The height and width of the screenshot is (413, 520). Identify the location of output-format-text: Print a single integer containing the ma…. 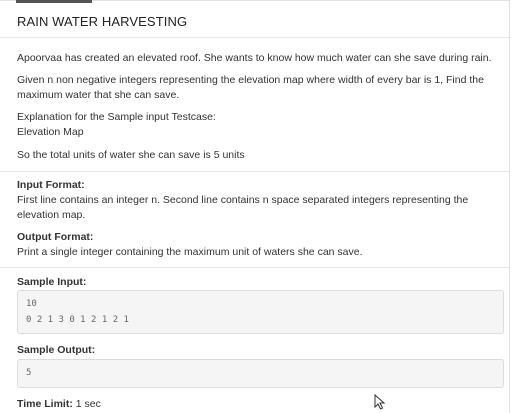
(190, 252).